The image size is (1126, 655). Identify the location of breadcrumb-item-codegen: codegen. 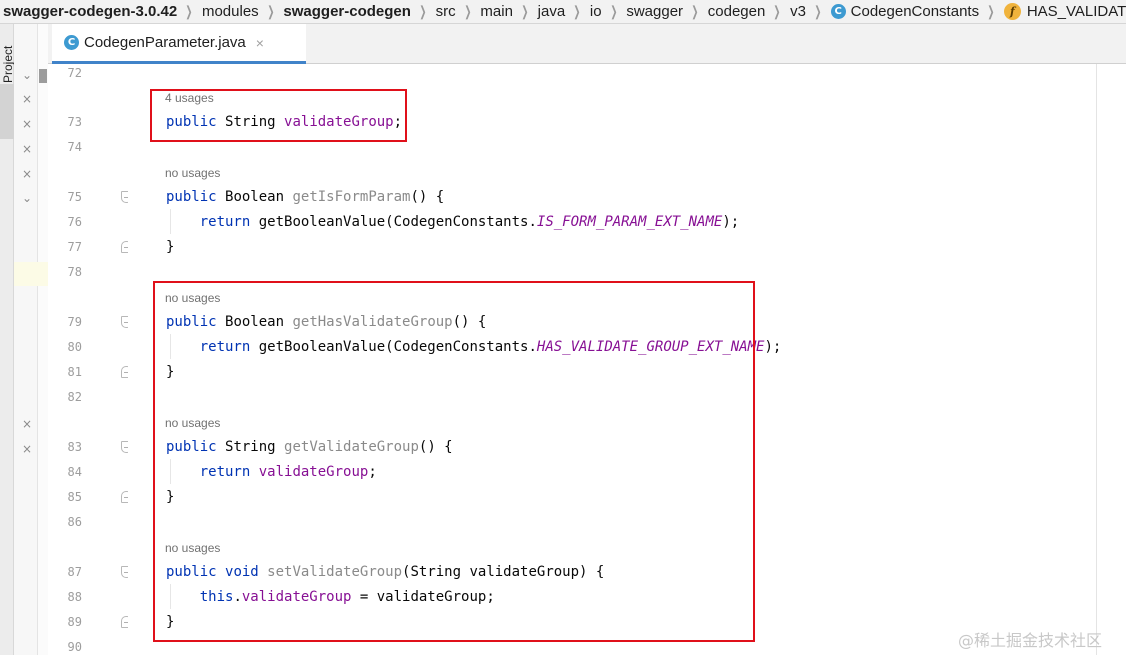
(736, 11).